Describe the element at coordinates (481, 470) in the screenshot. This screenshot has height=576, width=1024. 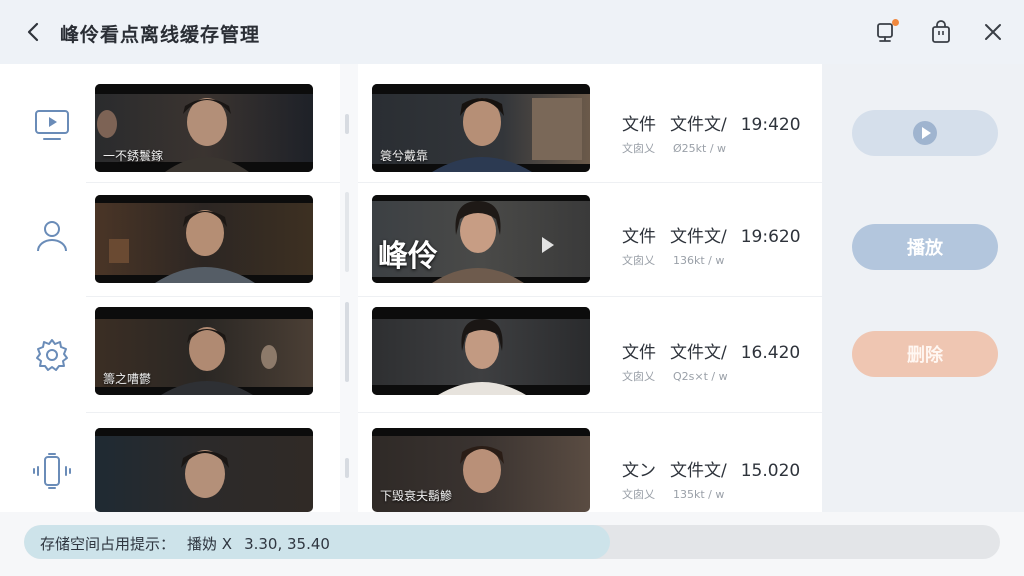
I see `video-thumbnail: 下毁衰夫鬍鰺` at that location.